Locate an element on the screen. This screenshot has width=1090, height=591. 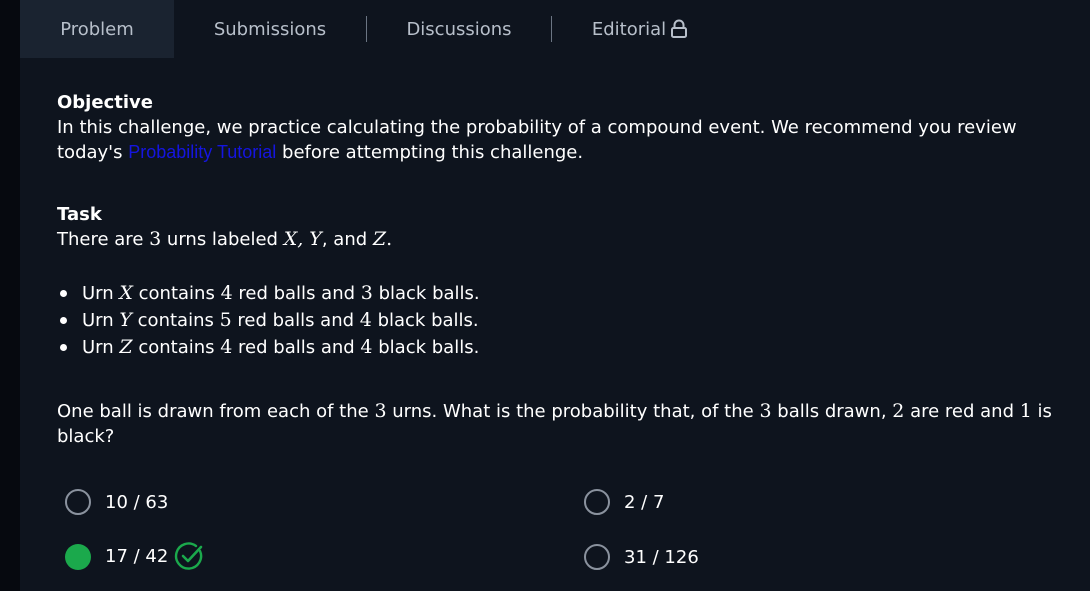
tab-problem-label: Problem is located at coordinates (97, 29).